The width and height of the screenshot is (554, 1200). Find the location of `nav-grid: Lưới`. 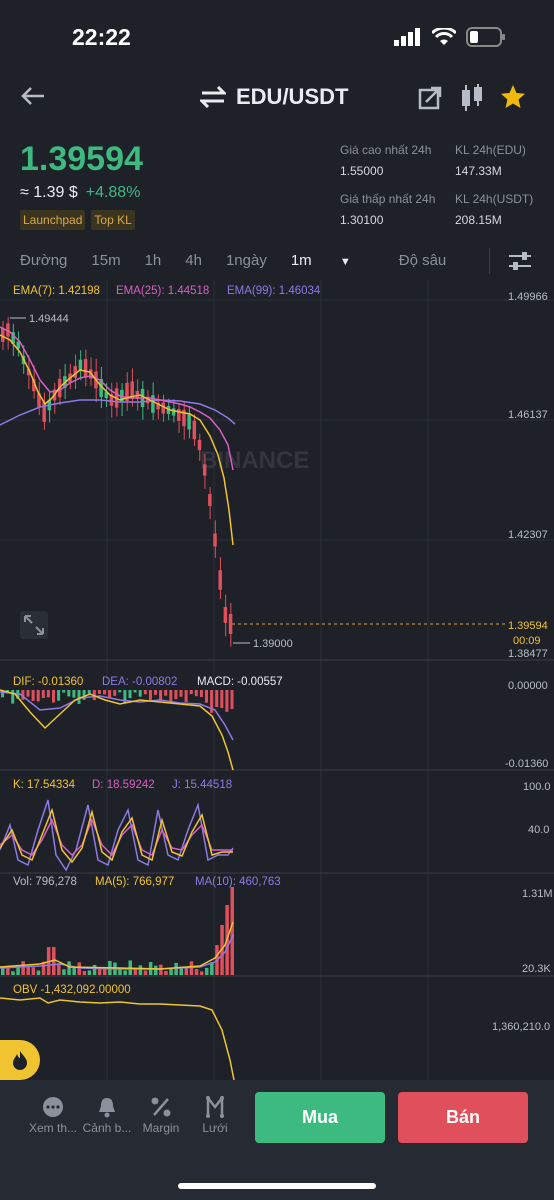

nav-grid: Lưới is located at coordinates (215, 1114).